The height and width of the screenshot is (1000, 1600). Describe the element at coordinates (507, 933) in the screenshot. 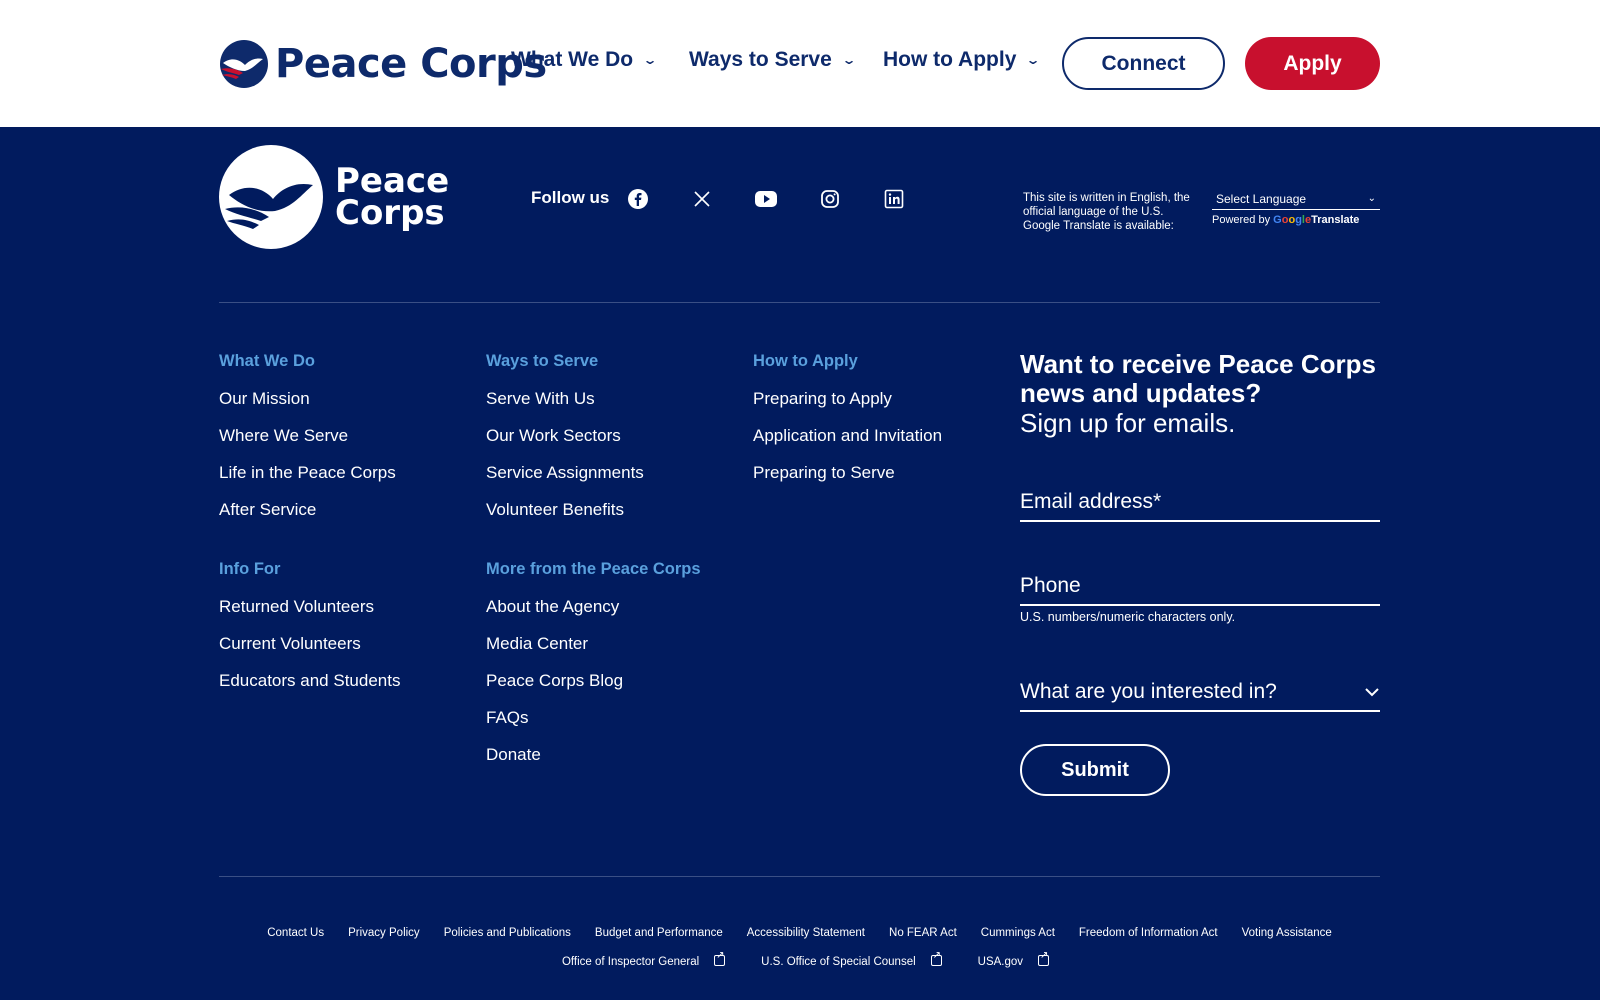

I see `legal-link: Policies and Publications` at that location.